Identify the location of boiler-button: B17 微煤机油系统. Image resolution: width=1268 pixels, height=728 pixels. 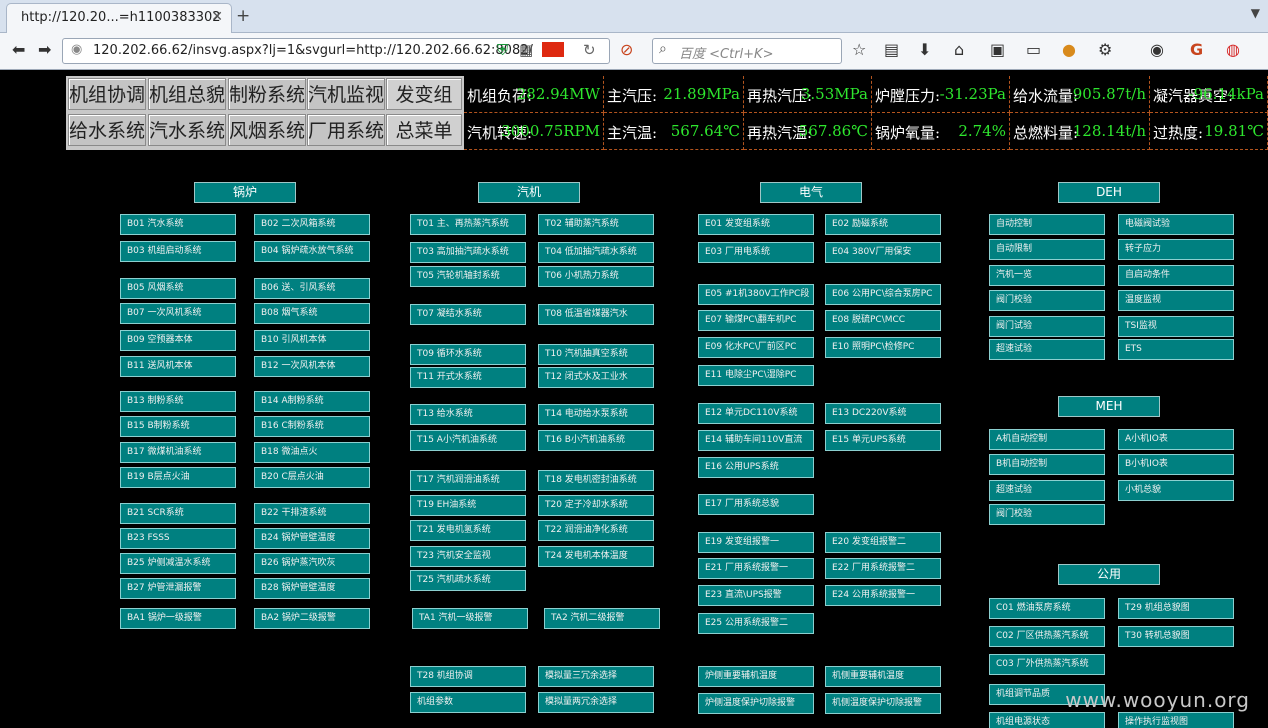
(178, 452).